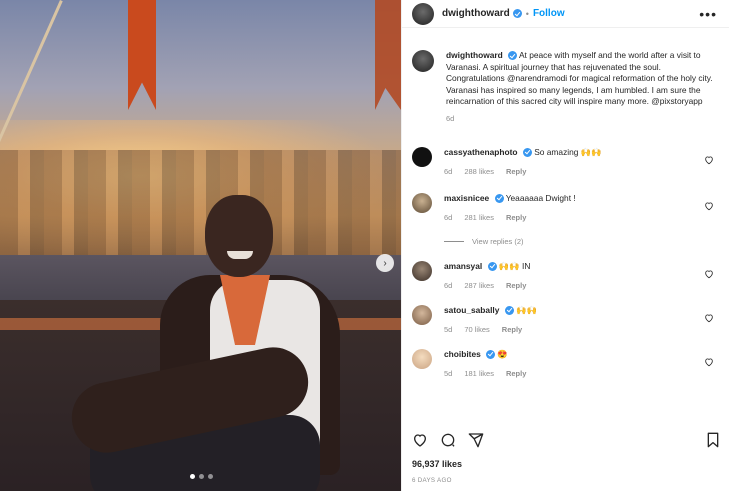 The height and width of the screenshot is (491, 729). What do you see at coordinates (450, 118) in the screenshot?
I see `caption-time: 6d` at bounding box center [450, 118].